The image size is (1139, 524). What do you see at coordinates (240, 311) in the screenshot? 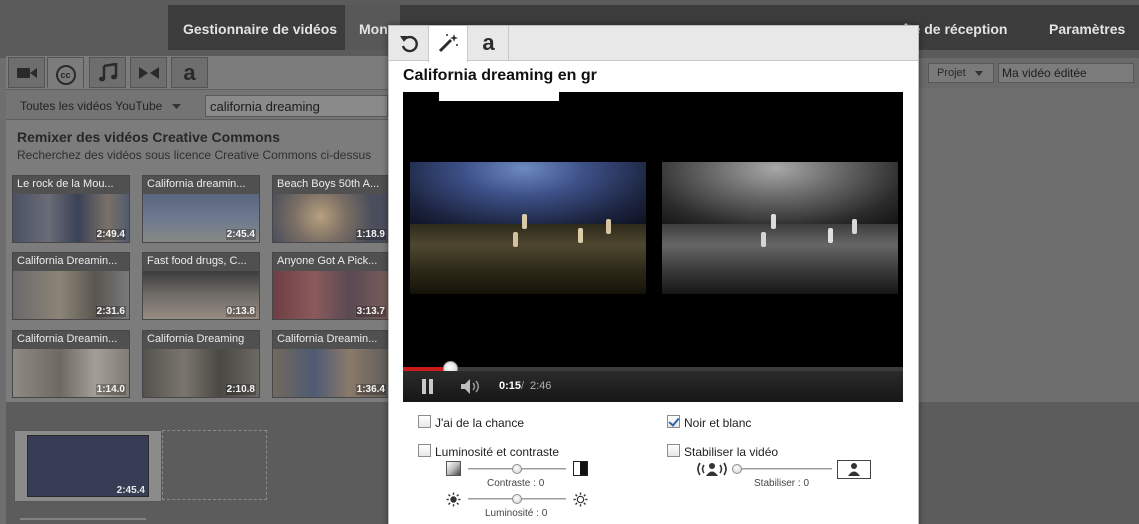
I see `thumbnail-duration: 0:13.8` at bounding box center [240, 311].